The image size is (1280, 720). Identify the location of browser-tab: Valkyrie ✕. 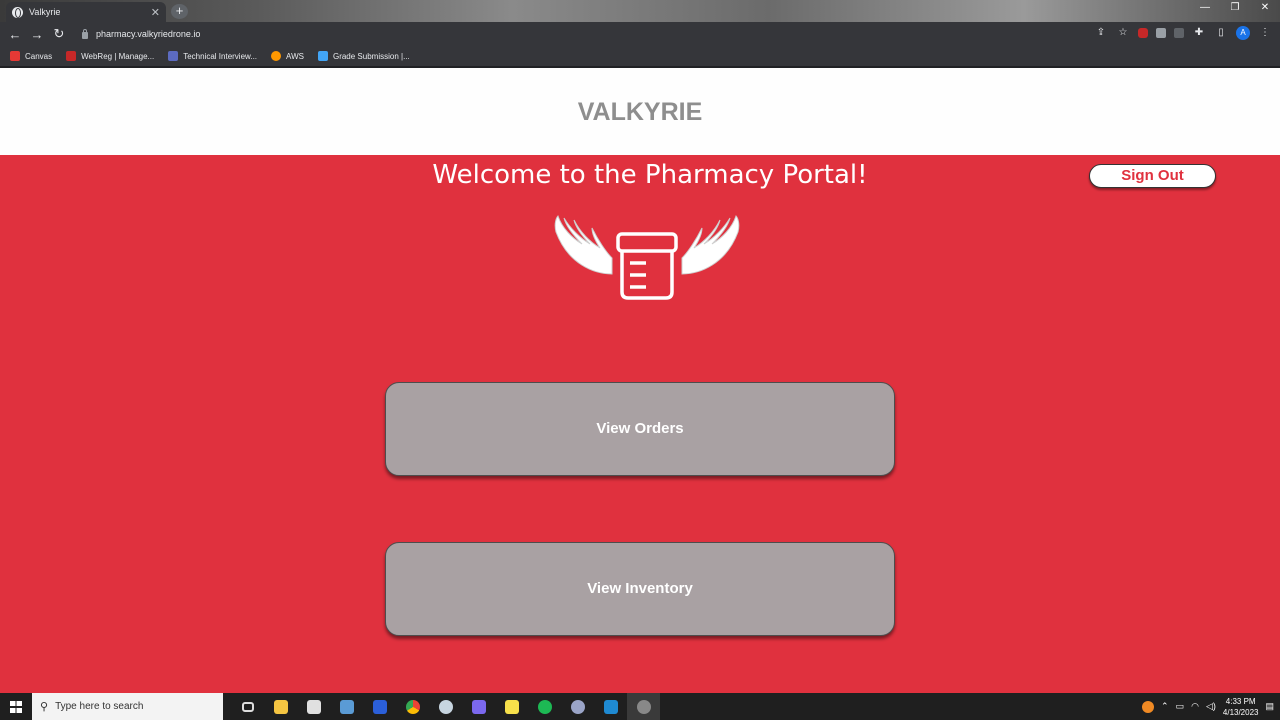
(86, 12).